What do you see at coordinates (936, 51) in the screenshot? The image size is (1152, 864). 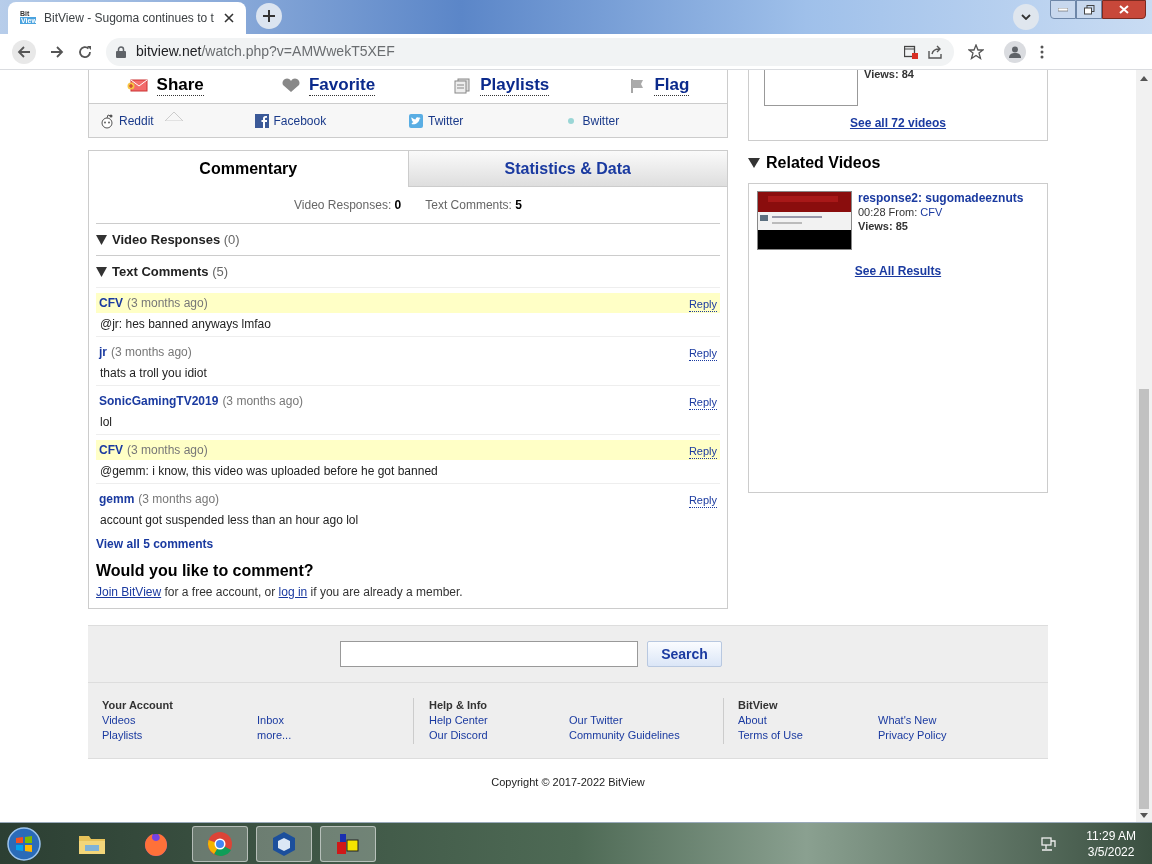 I see `share-icon` at bounding box center [936, 51].